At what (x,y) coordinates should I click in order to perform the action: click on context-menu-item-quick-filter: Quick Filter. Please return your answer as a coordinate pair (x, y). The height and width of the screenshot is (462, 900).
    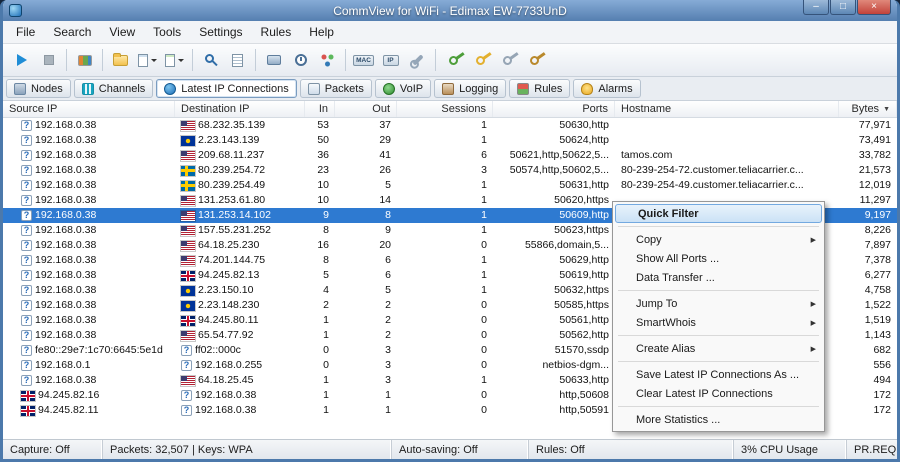
    Looking at the image, I should click on (718, 213).